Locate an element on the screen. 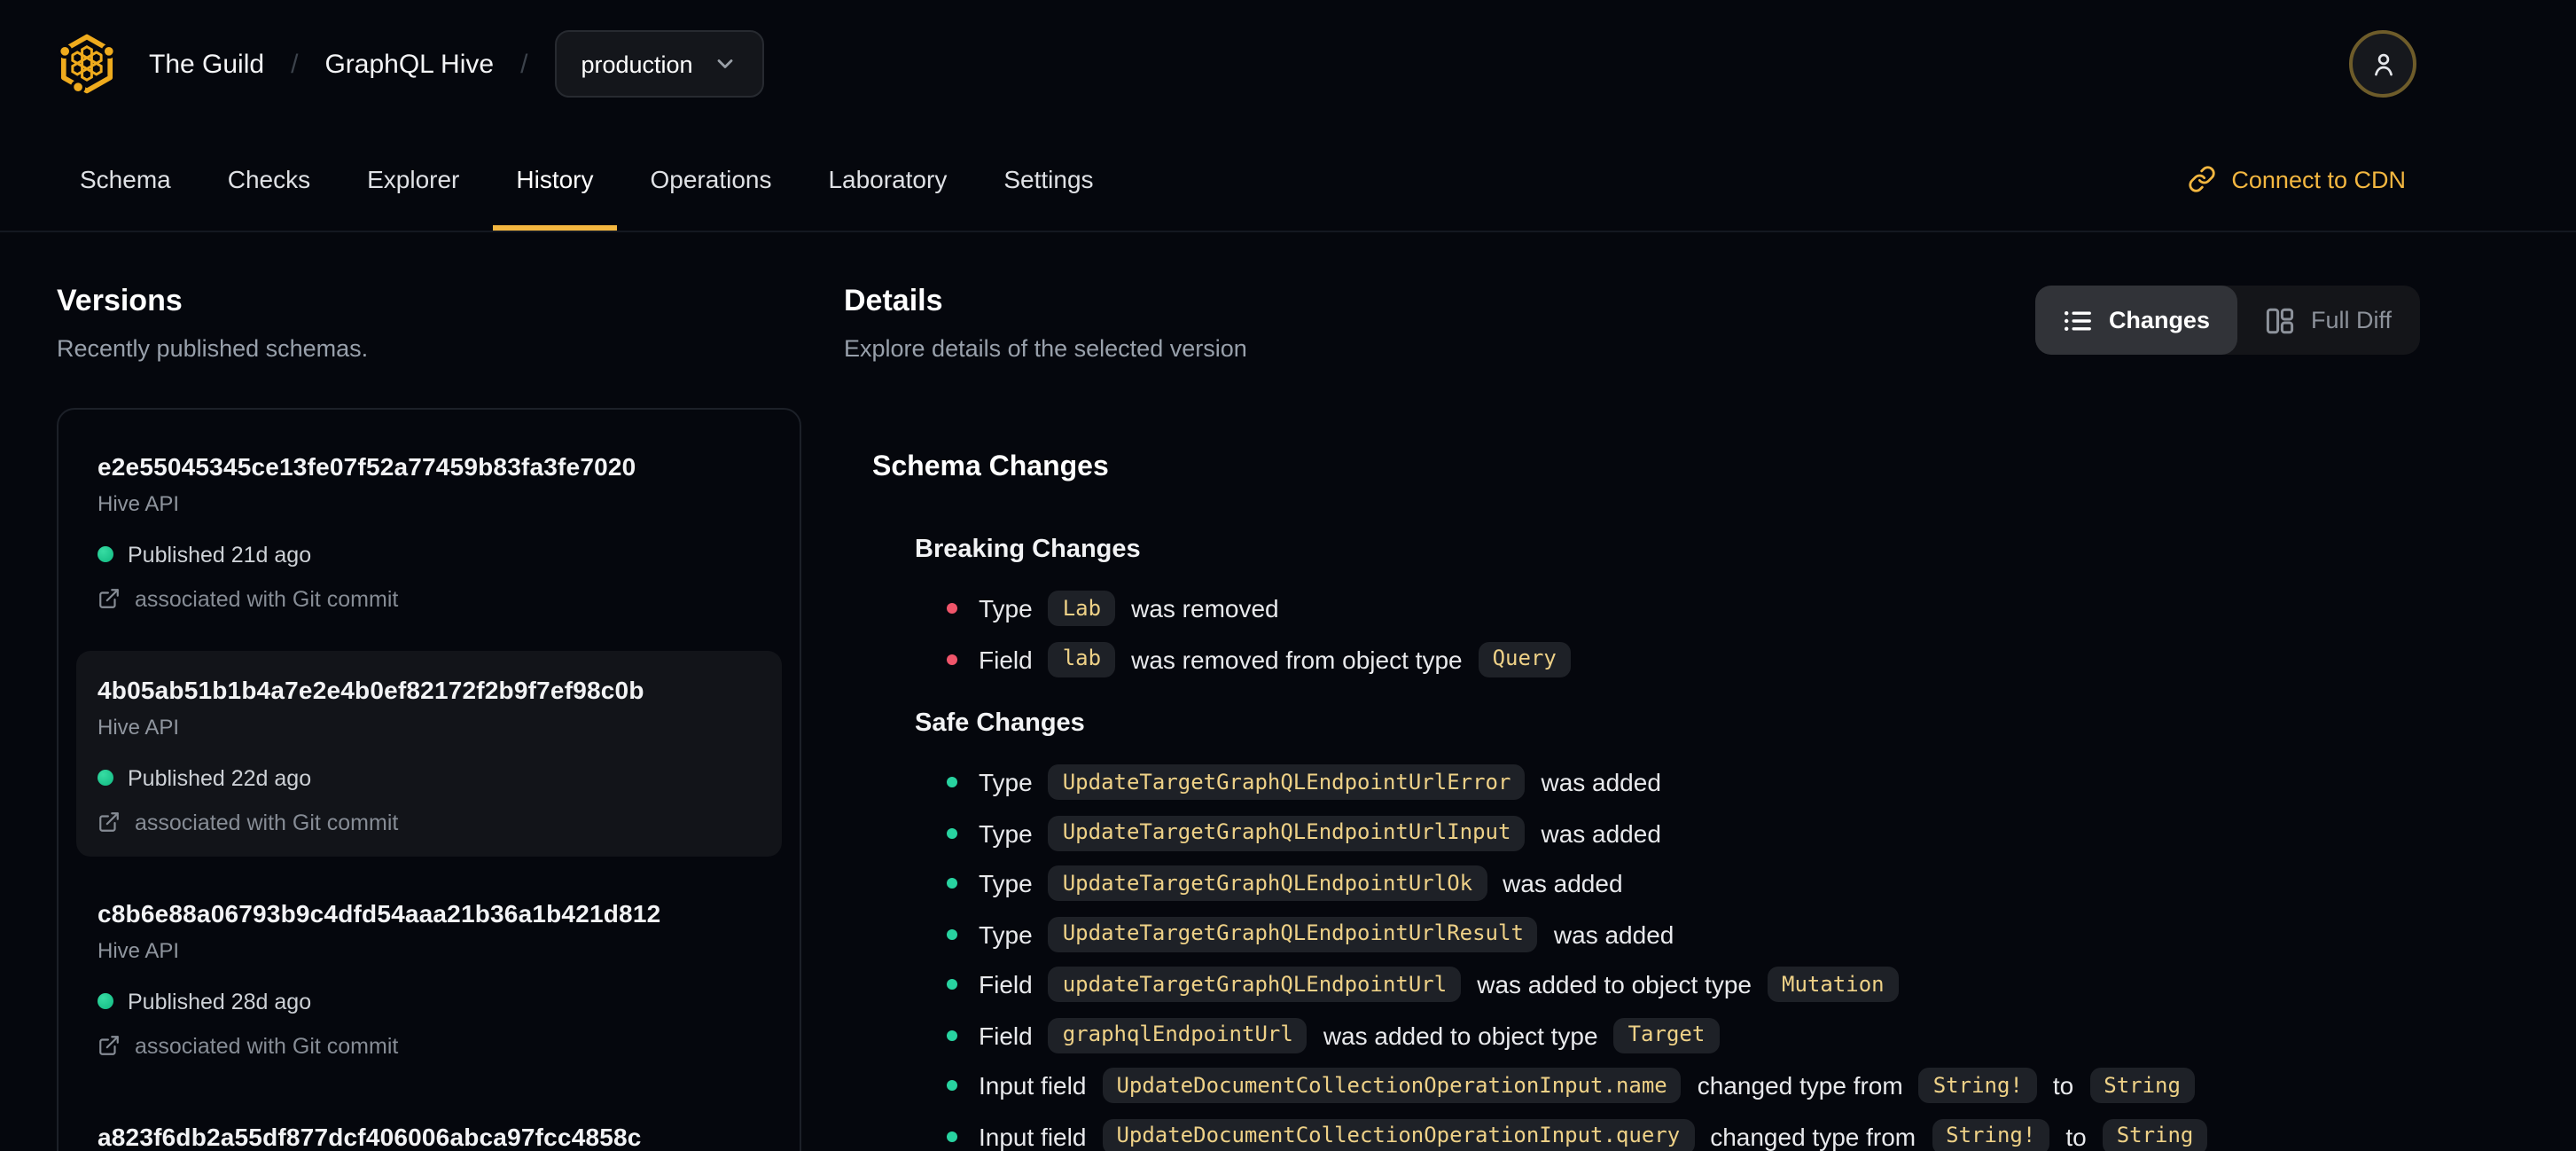 Image resolution: width=2576 pixels, height=1151 pixels. versions-title: Versions is located at coordinates (120, 300).